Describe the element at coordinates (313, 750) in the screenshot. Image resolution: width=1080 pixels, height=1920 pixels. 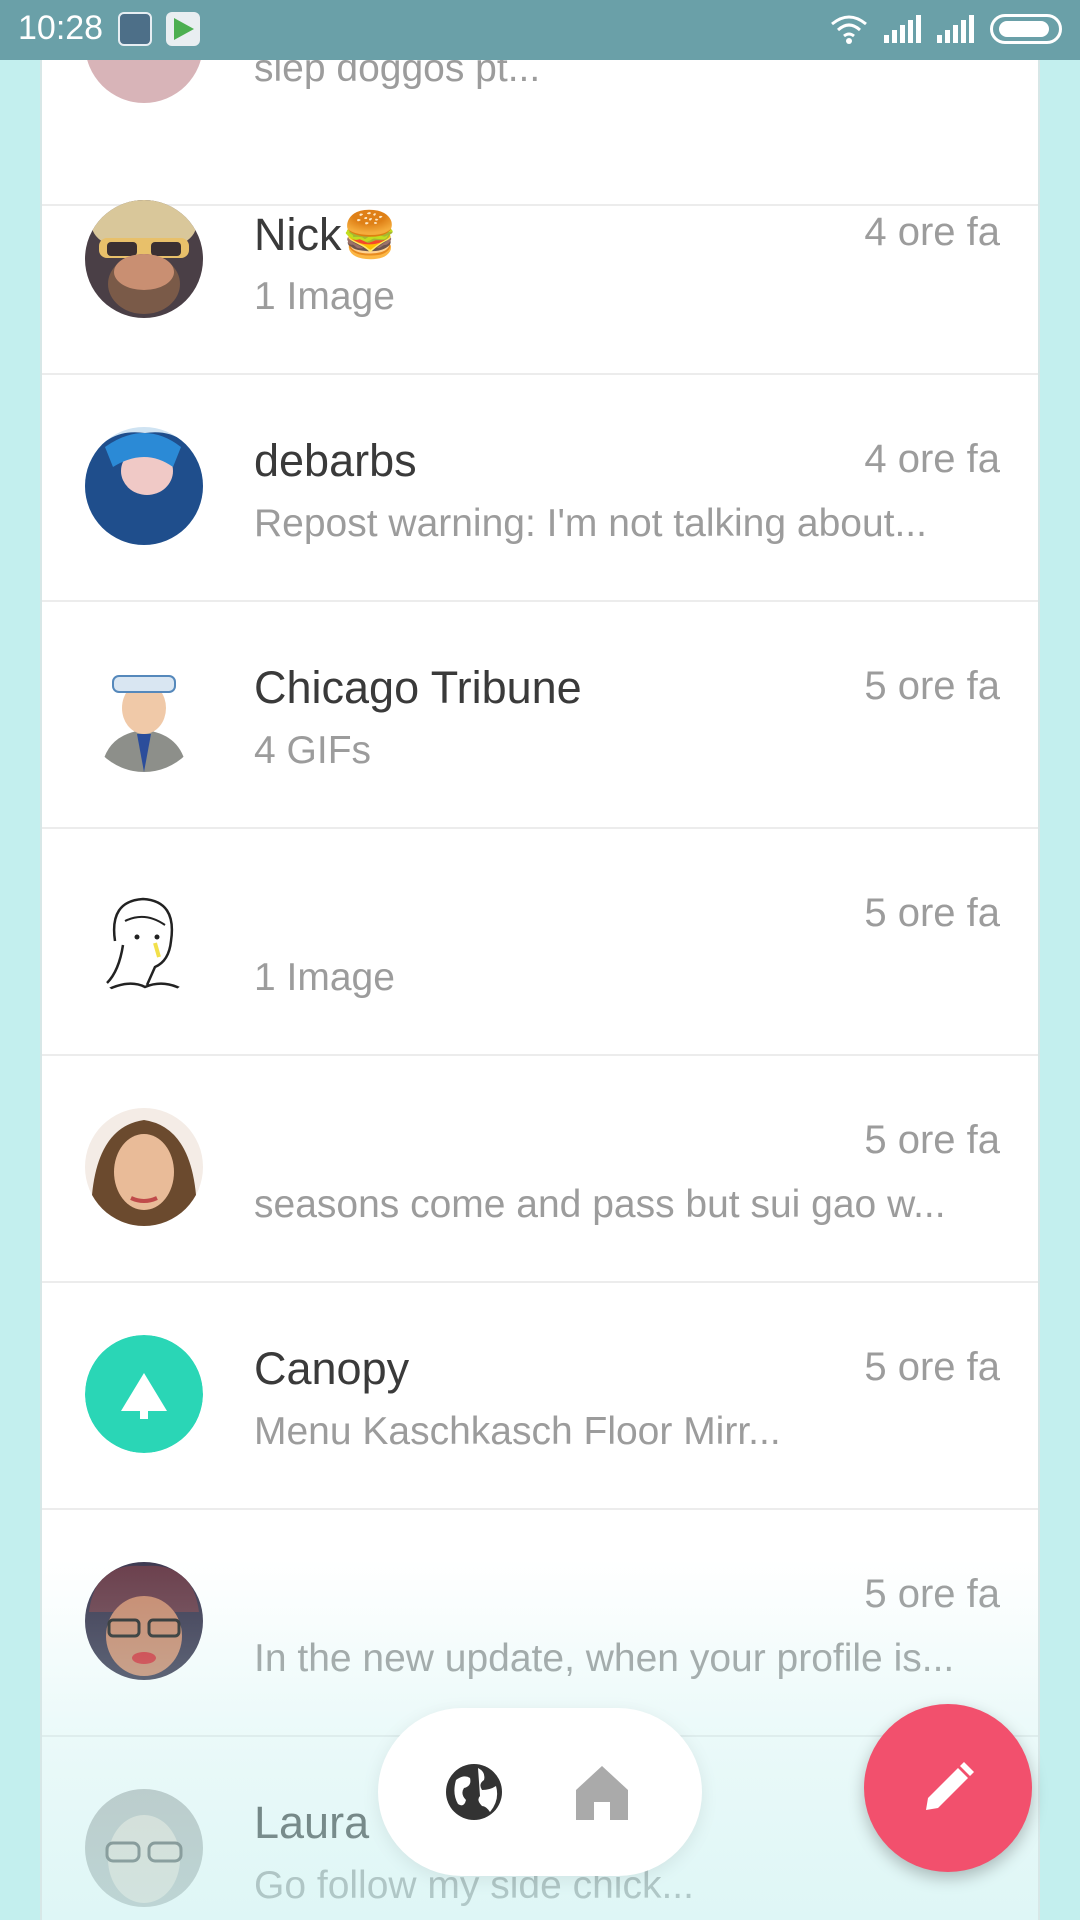
I see `thread-preview: 4 GIFs` at that location.